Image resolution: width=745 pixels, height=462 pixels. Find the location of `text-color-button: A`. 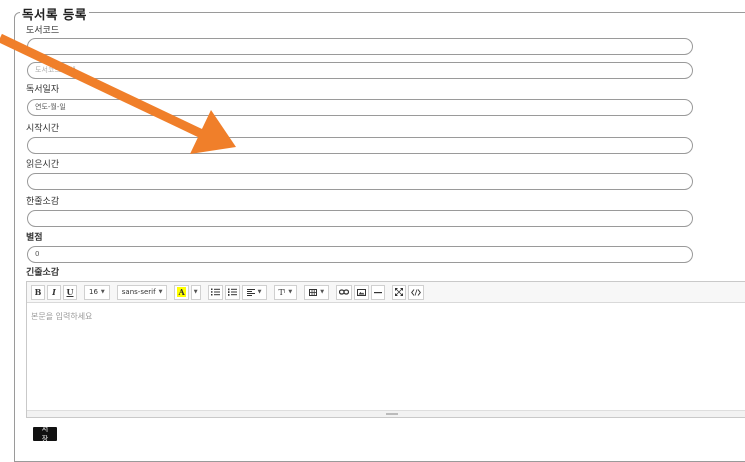

text-color-button: A is located at coordinates (181, 292).